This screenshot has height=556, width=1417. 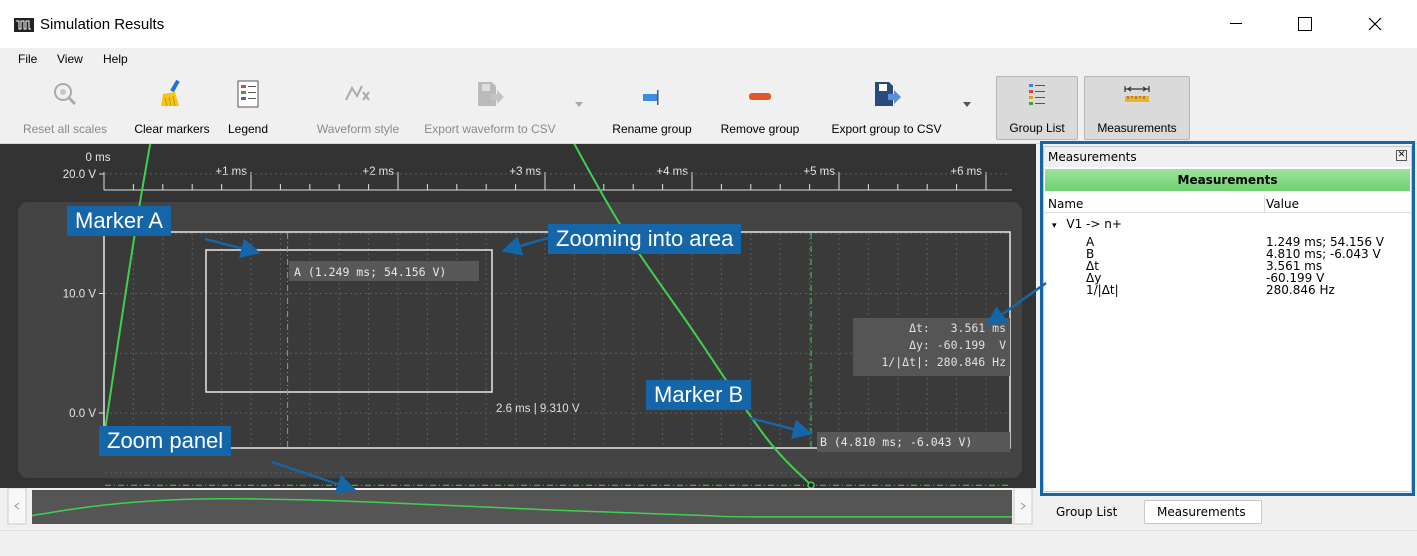 What do you see at coordinates (672, 172) in the screenshot?
I see `ruler-label: +4 ms` at bounding box center [672, 172].